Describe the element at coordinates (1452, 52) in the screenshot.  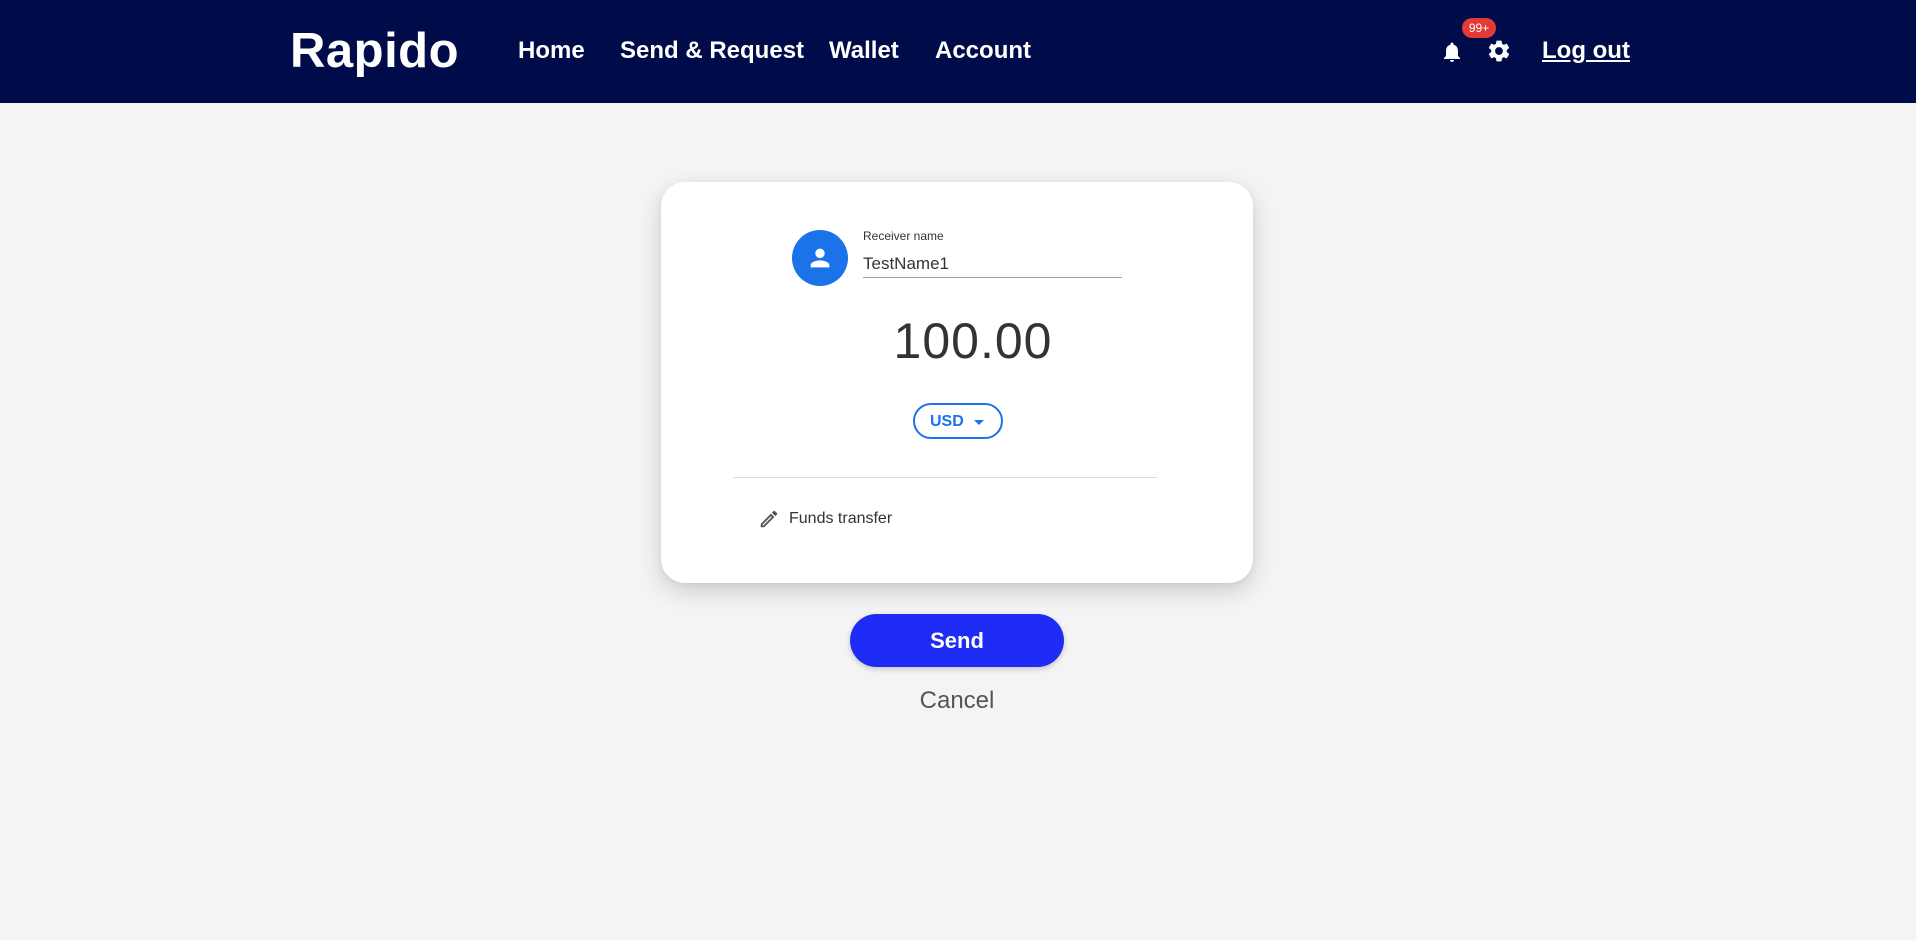
I see `bell-icon` at that location.